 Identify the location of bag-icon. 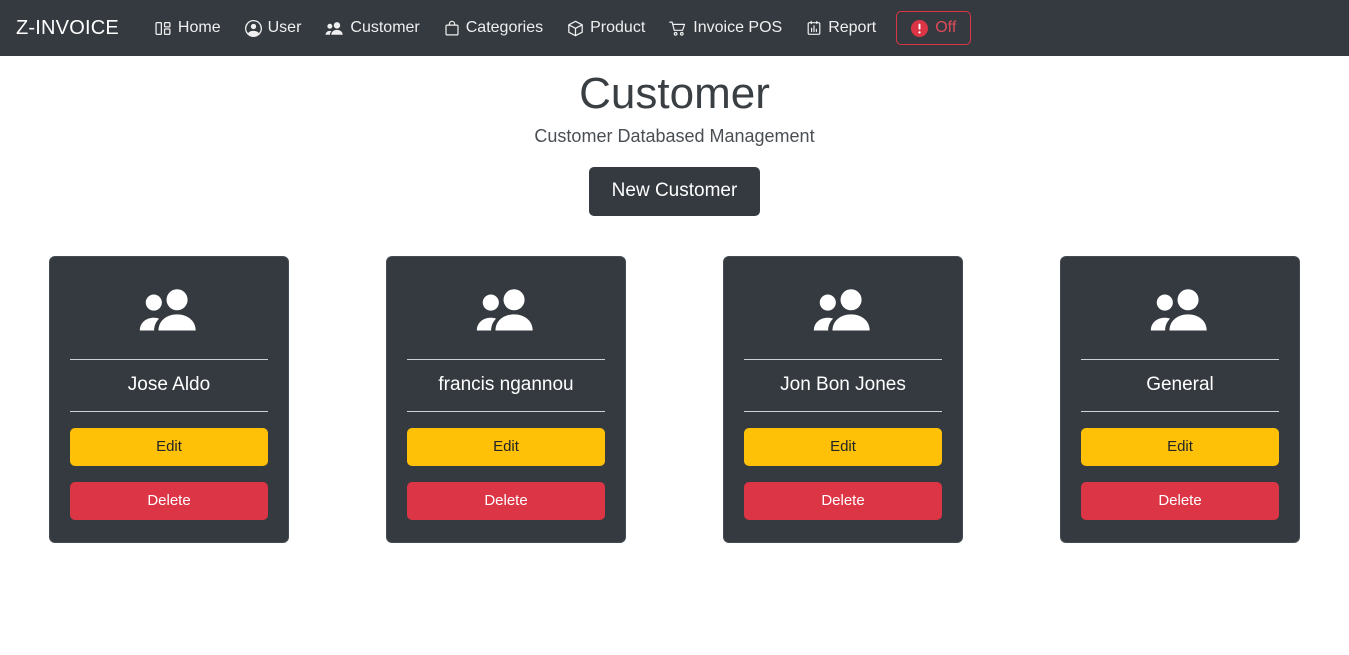
(452, 28).